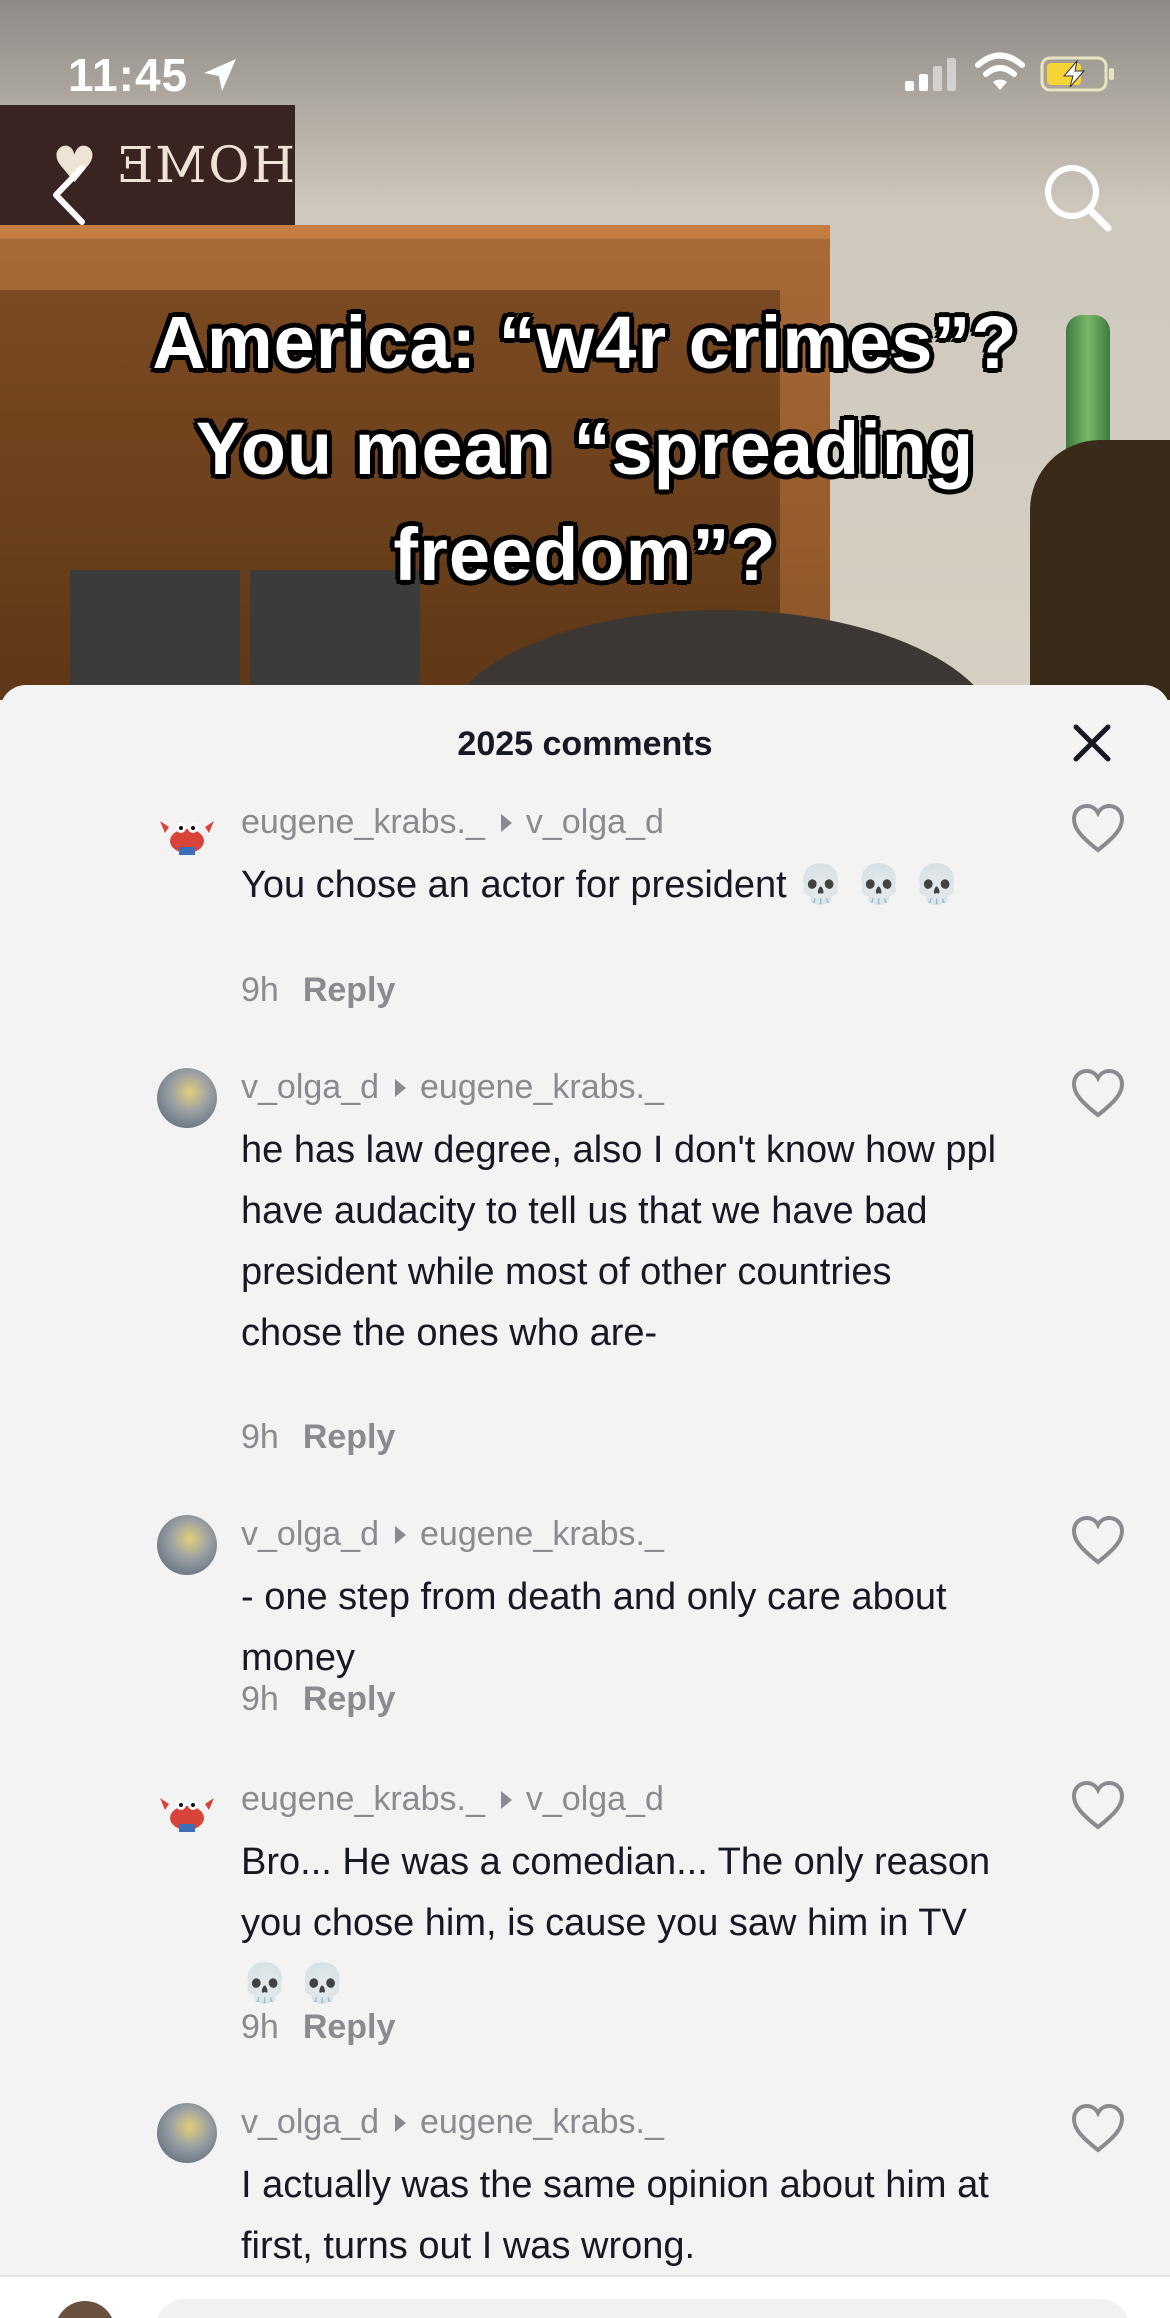 The width and height of the screenshot is (1170, 2318). I want to click on caption-line: America: “w4r crimes”?, so click(585, 342).